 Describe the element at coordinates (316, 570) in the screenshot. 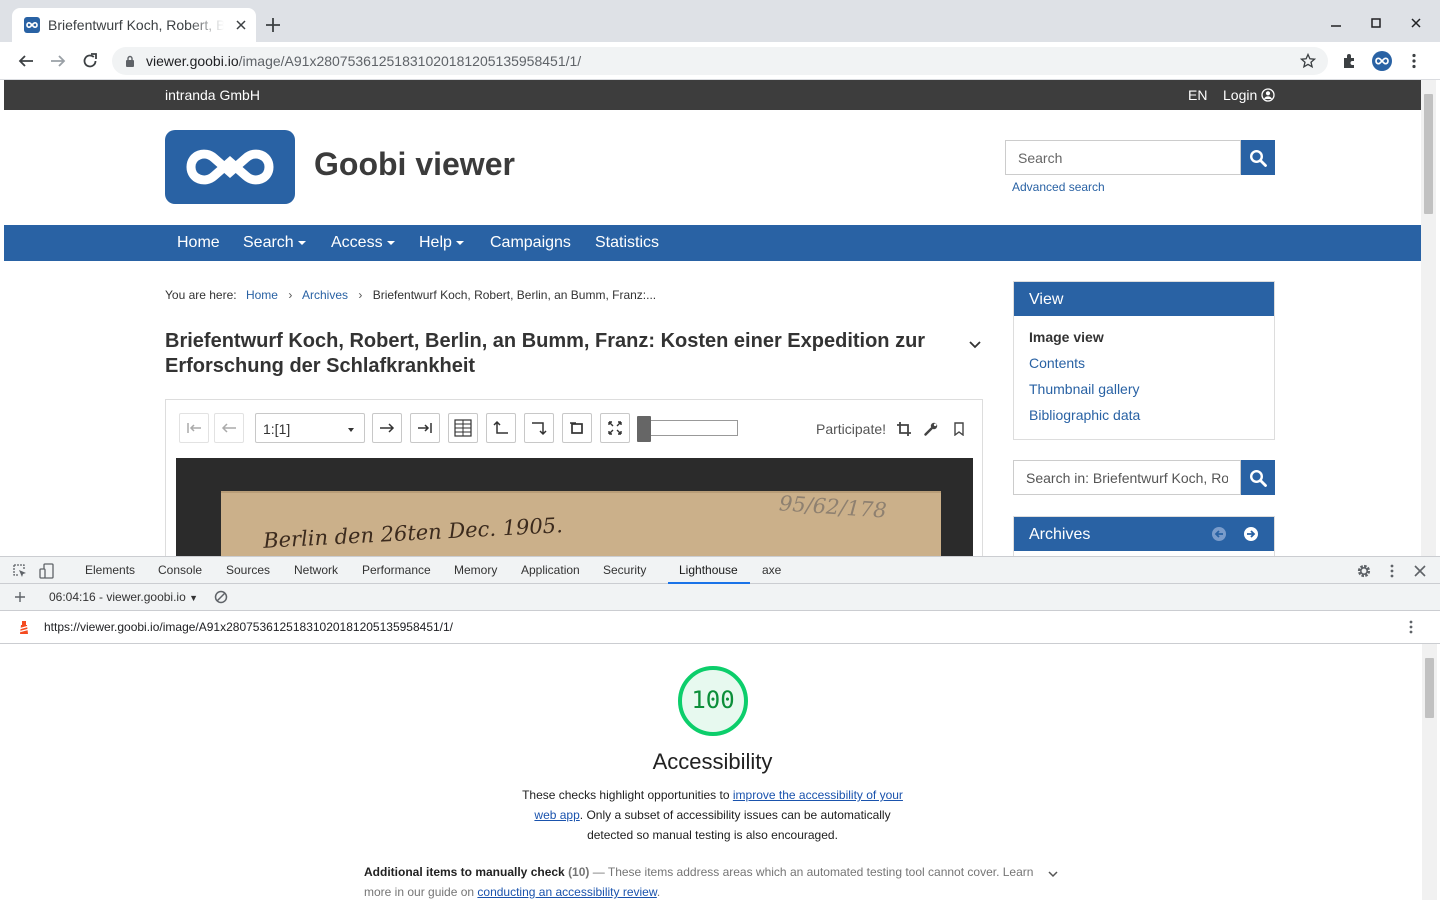

I see `devtools-tab-network: Network` at that location.